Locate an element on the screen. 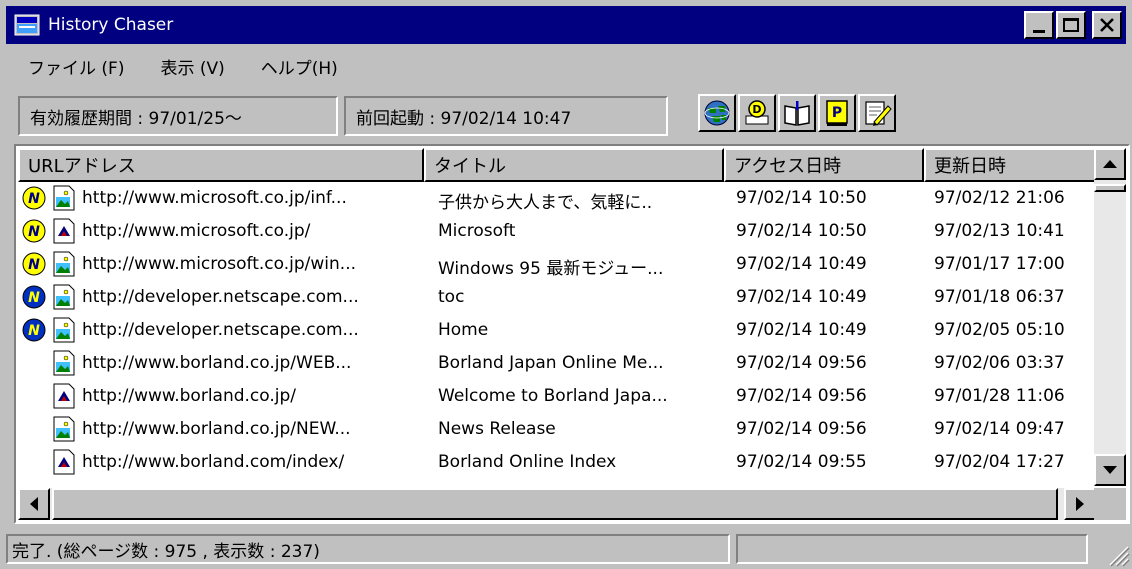 This screenshot has height=569, width=1132. scroll-right-button is located at coordinates (1080, 504).